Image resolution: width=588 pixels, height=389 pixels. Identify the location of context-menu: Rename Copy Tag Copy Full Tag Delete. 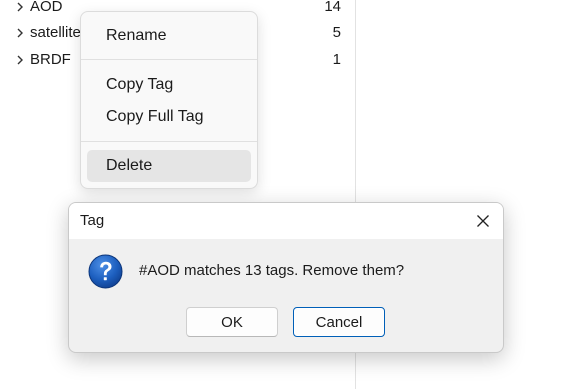
(169, 100).